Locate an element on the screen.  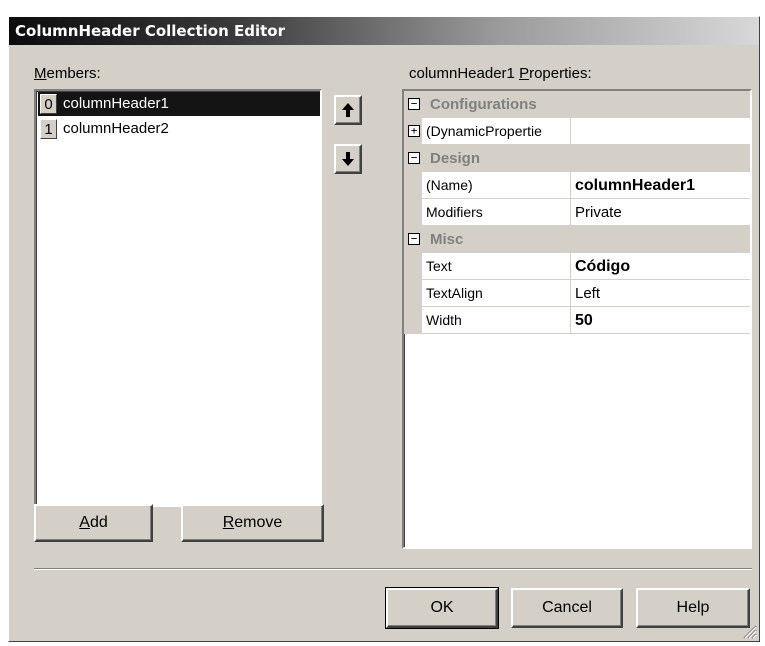
add-button: Add is located at coordinates (93, 523).